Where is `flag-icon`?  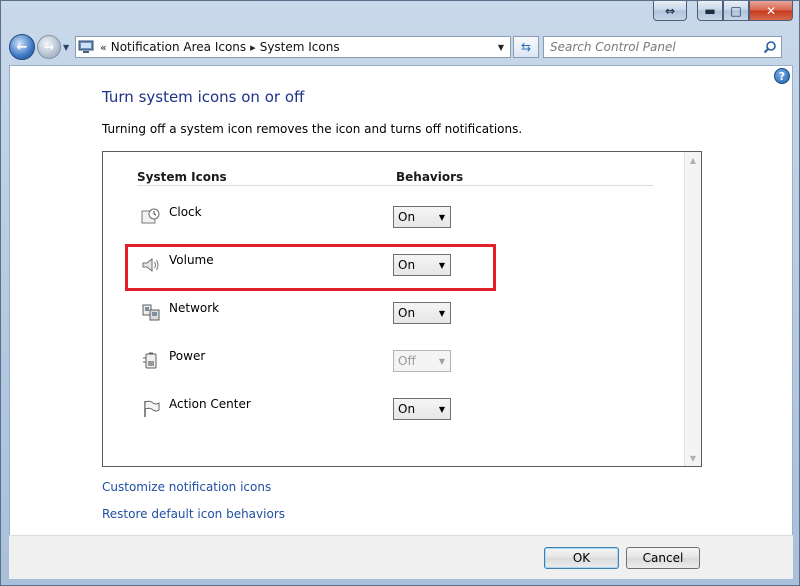
flag-icon is located at coordinates (152, 408).